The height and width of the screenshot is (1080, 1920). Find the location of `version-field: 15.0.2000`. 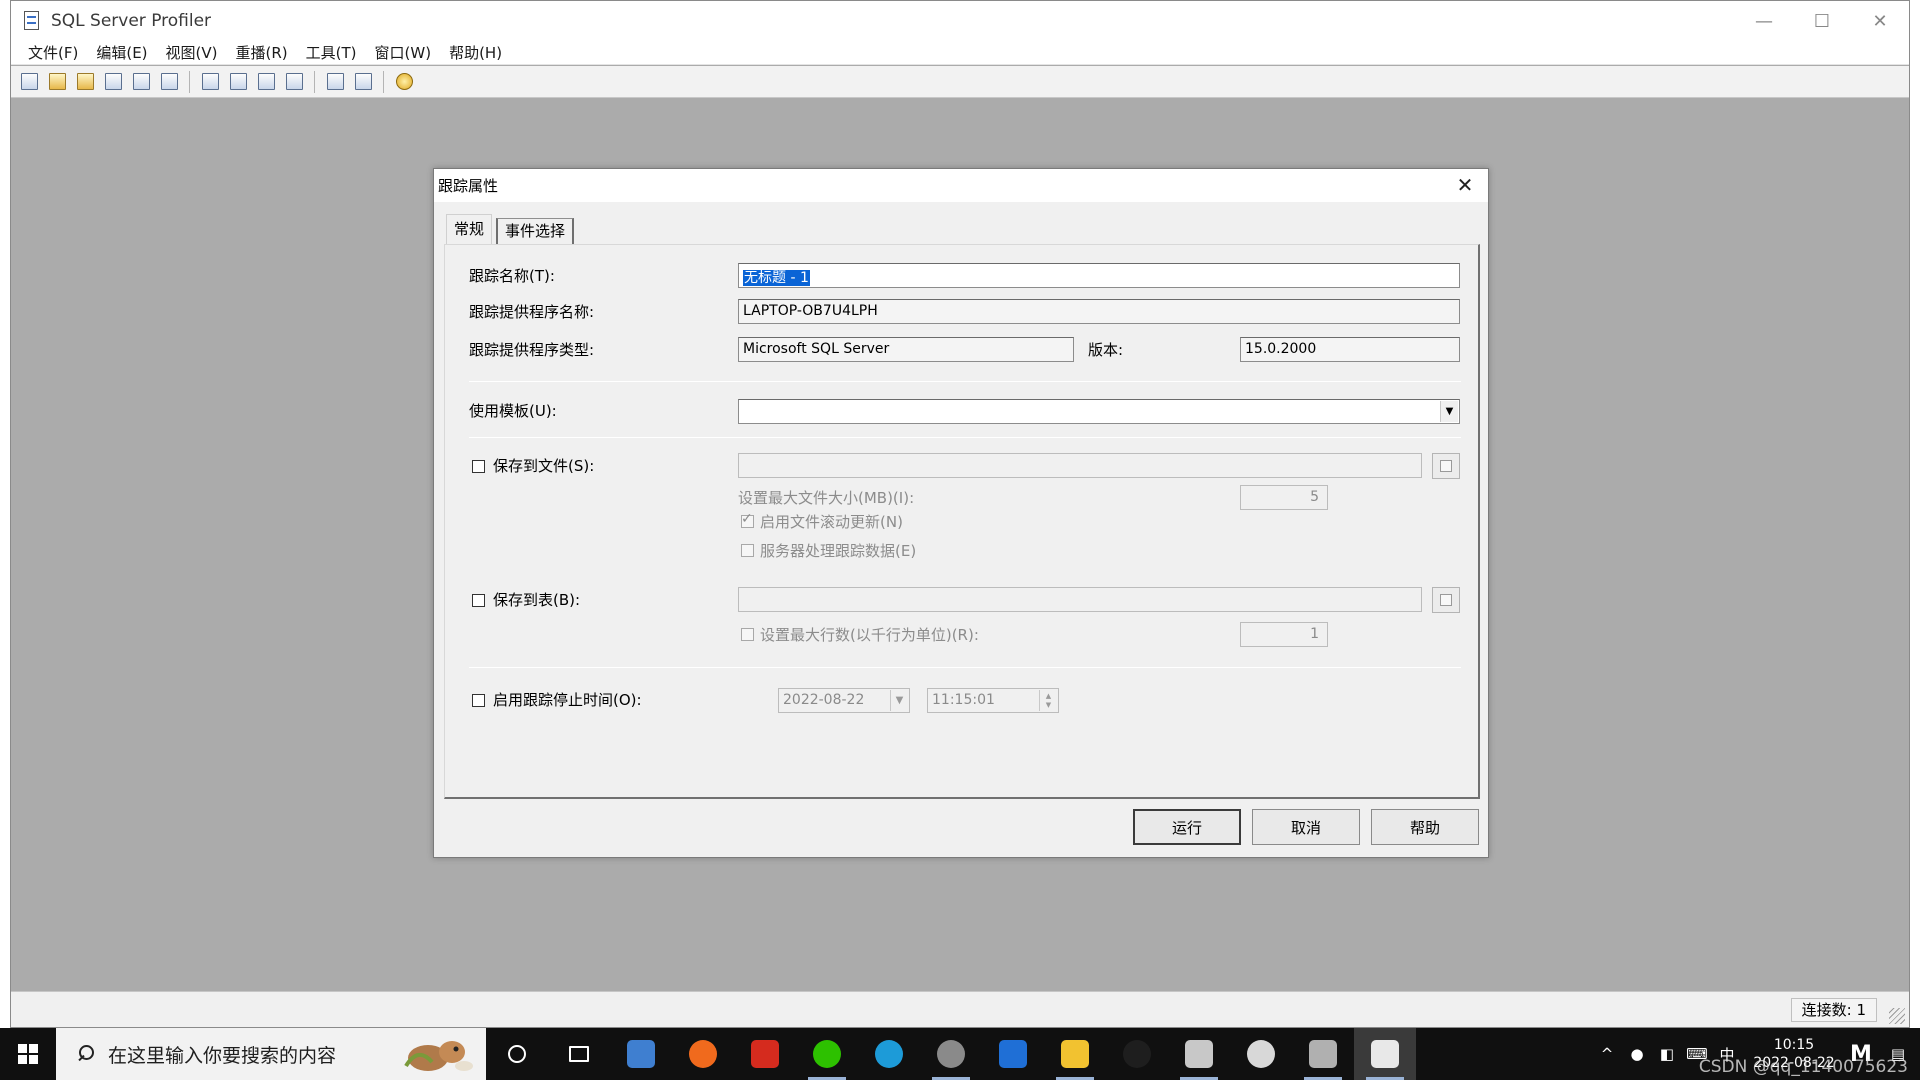

version-field: 15.0.2000 is located at coordinates (1350, 349).